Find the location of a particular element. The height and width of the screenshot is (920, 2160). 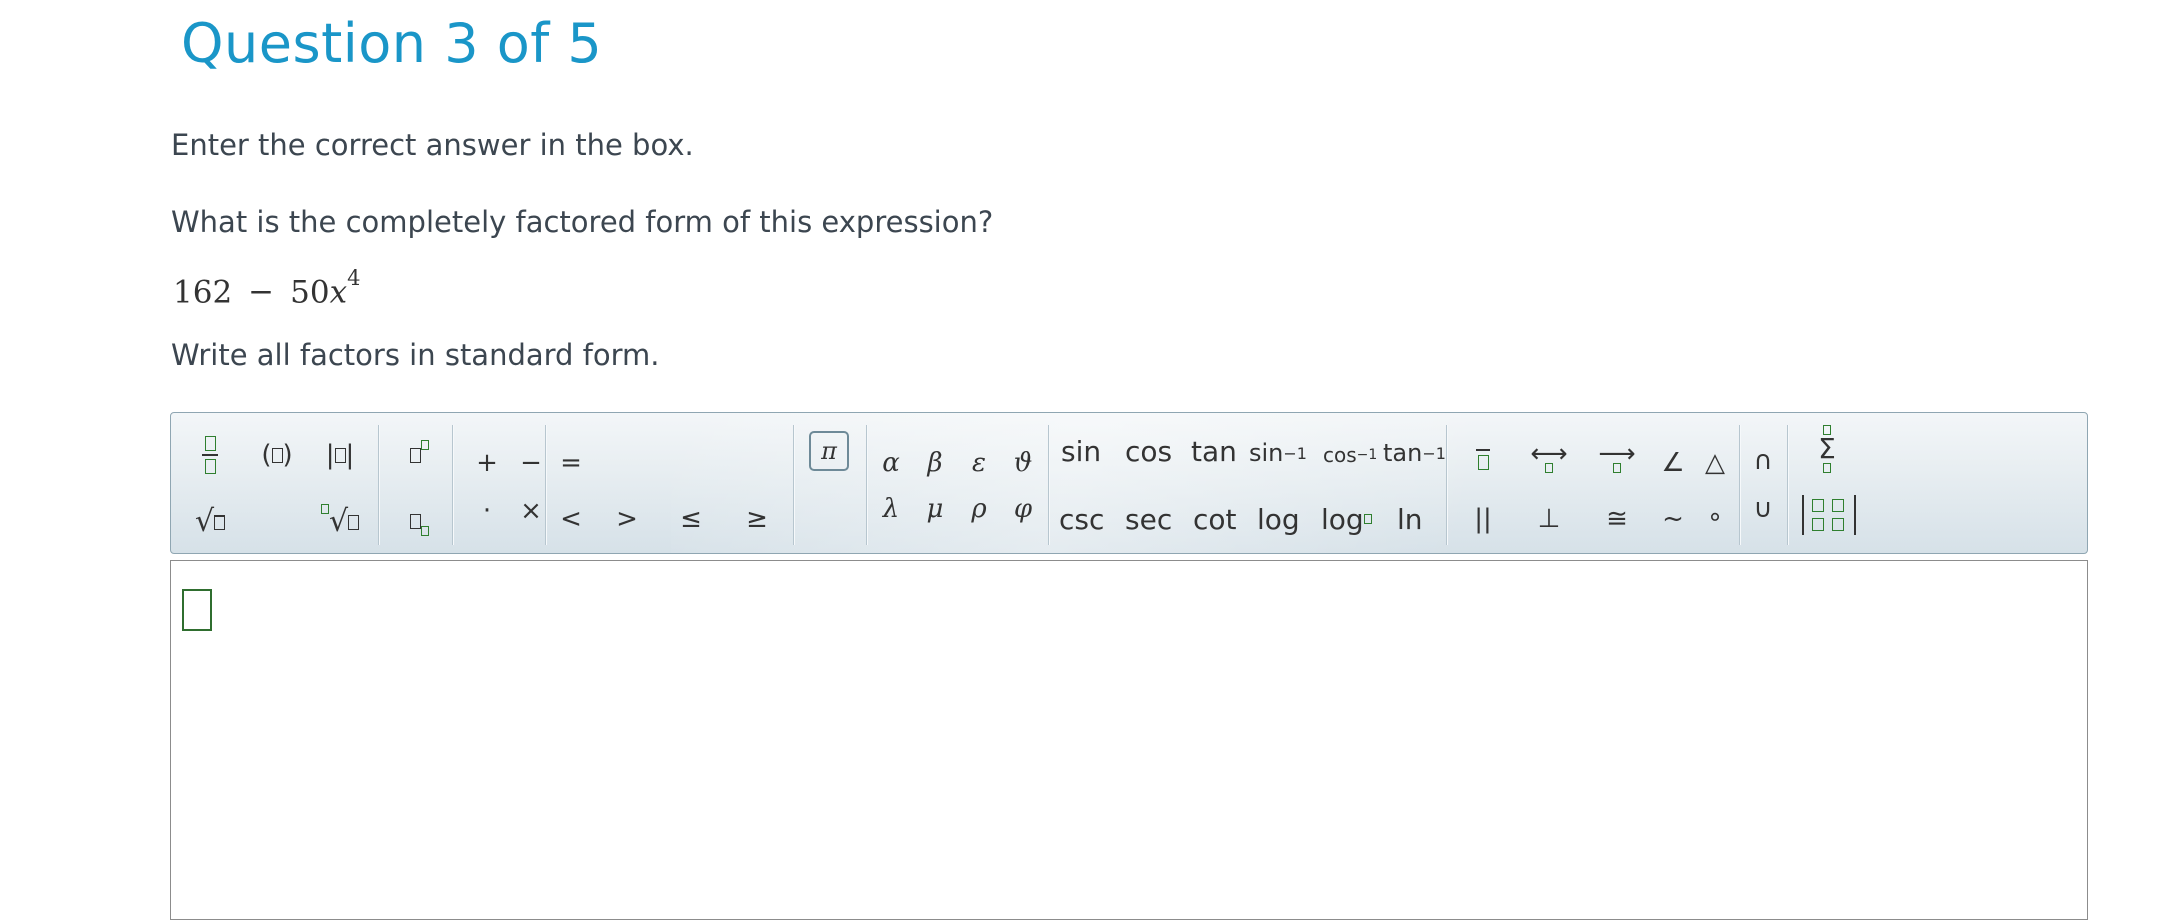

less-equal-icon: ≤ is located at coordinates (691, 519).